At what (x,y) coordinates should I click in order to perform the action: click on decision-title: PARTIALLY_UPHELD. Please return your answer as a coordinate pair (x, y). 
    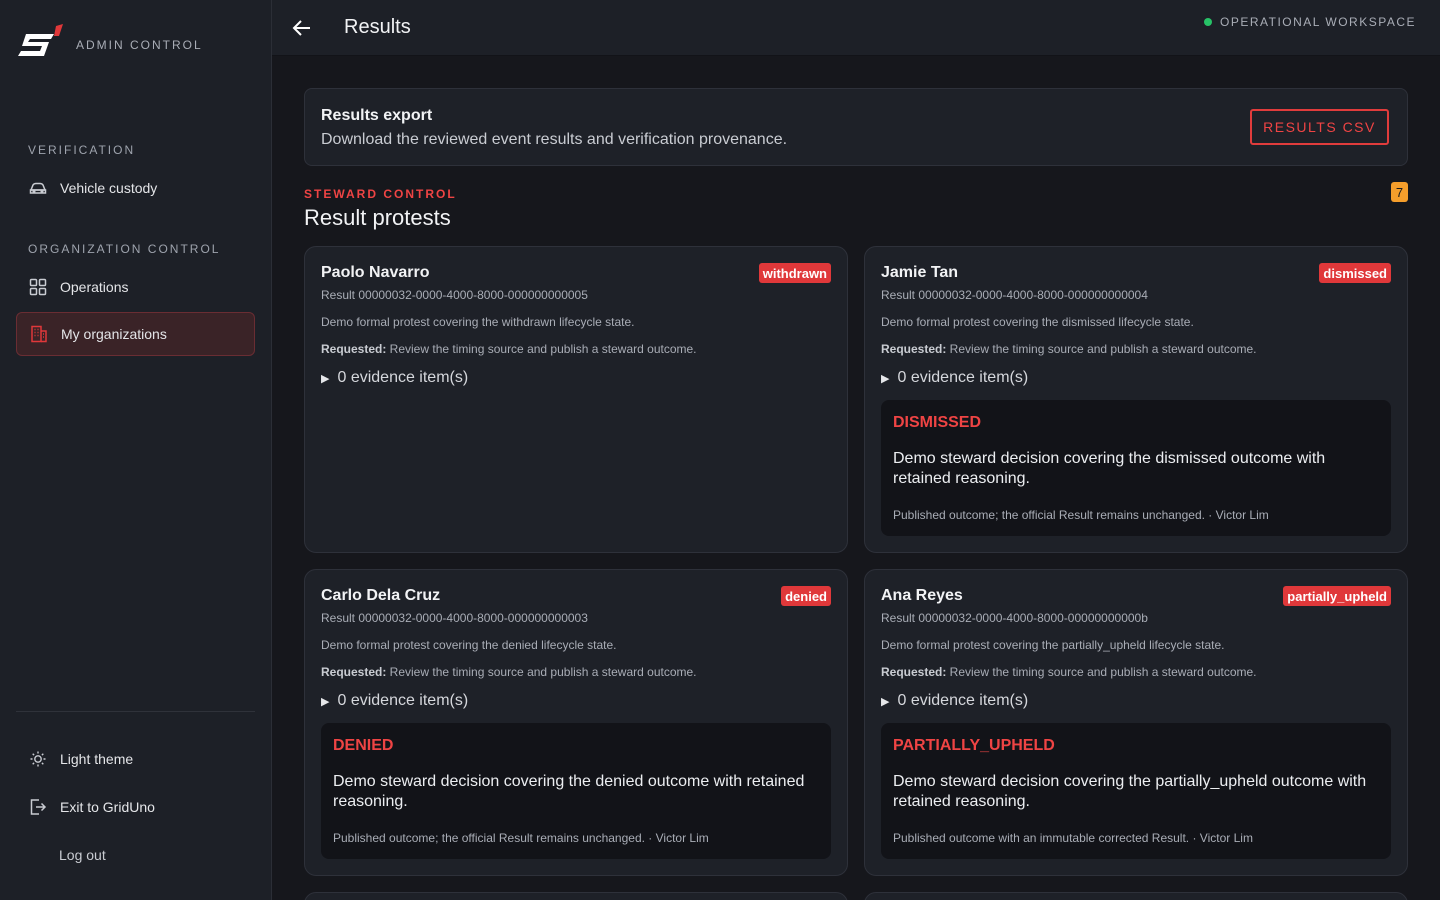
    Looking at the image, I should click on (974, 745).